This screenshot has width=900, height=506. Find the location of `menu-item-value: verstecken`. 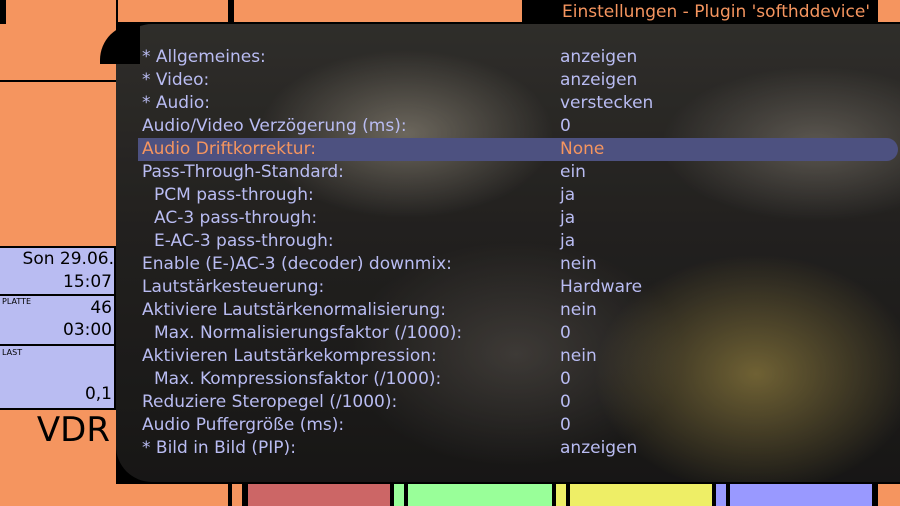

menu-item-value: verstecken is located at coordinates (607, 103).